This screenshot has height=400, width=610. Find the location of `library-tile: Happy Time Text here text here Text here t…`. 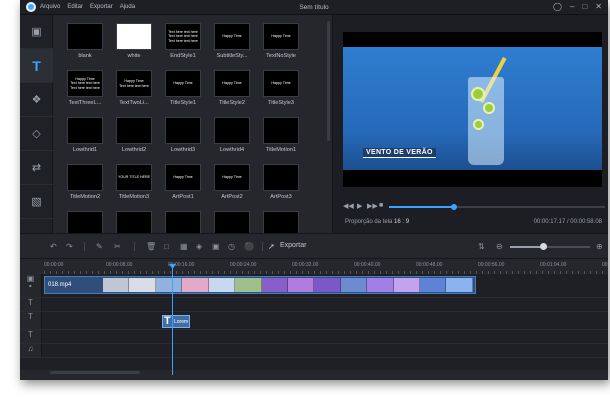

library-tile: Happy Time Text here text here Text here t… is located at coordinates (85, 88).